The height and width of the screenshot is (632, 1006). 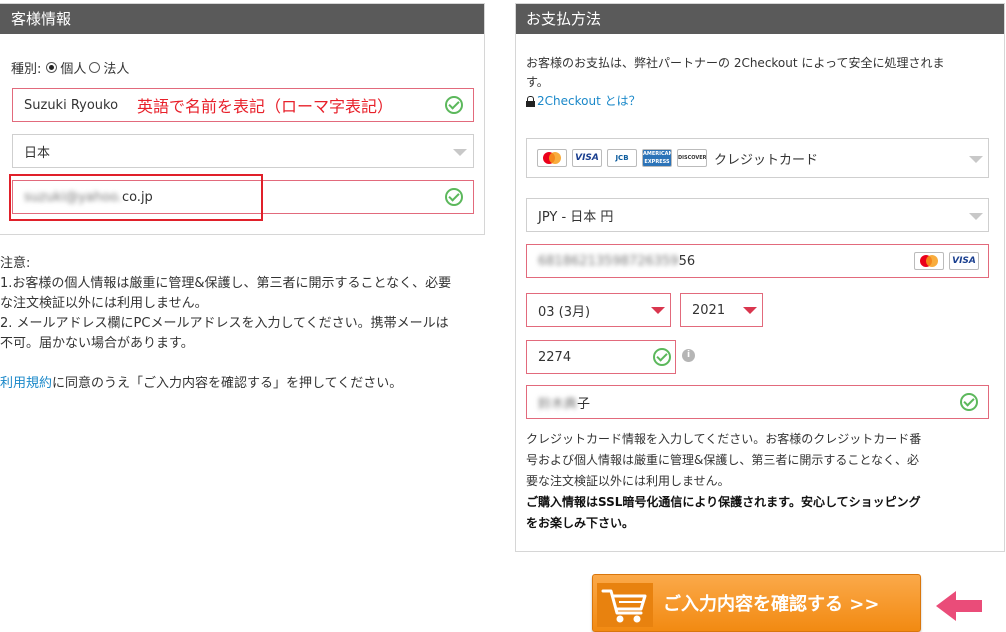 I want to click on checkout-info-link: 2Checkout とは？, so click(x=589, y=101).